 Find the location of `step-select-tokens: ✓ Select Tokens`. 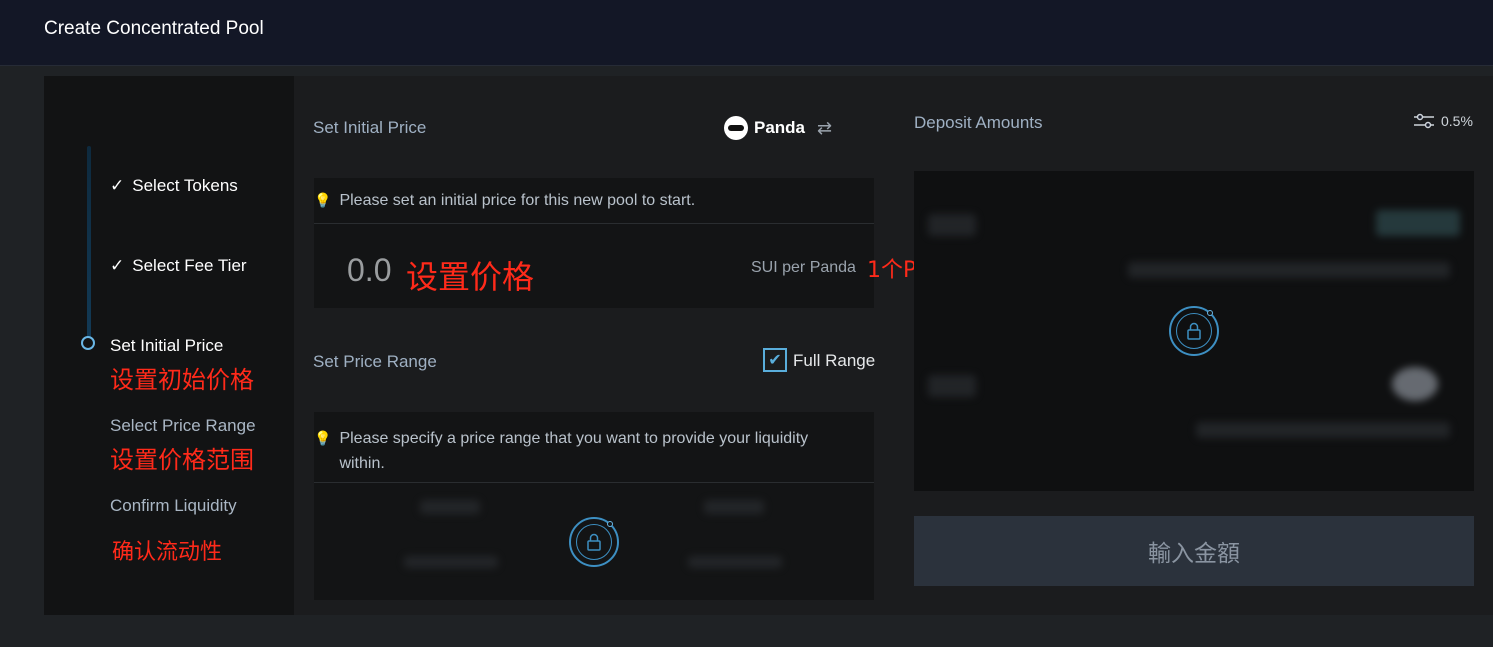

step-select-tokens: ✓ Select Tokens is located at coordinates (174, 186).